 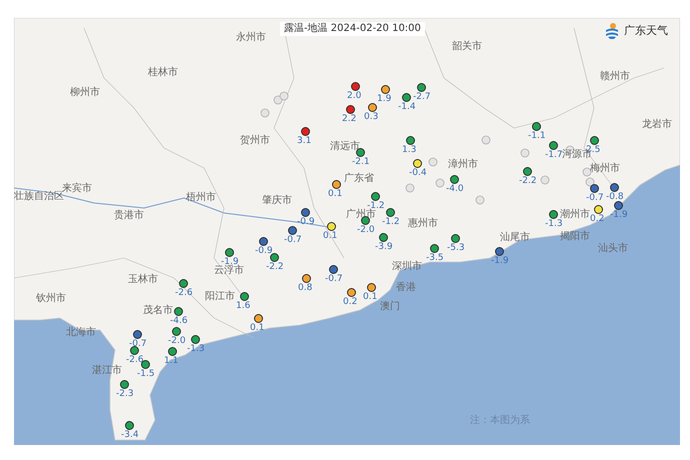 What do you see at coordinates (361, 162) in the screenshot?
I see `temperature-label: -2.1` at bounding box center [361, 162].